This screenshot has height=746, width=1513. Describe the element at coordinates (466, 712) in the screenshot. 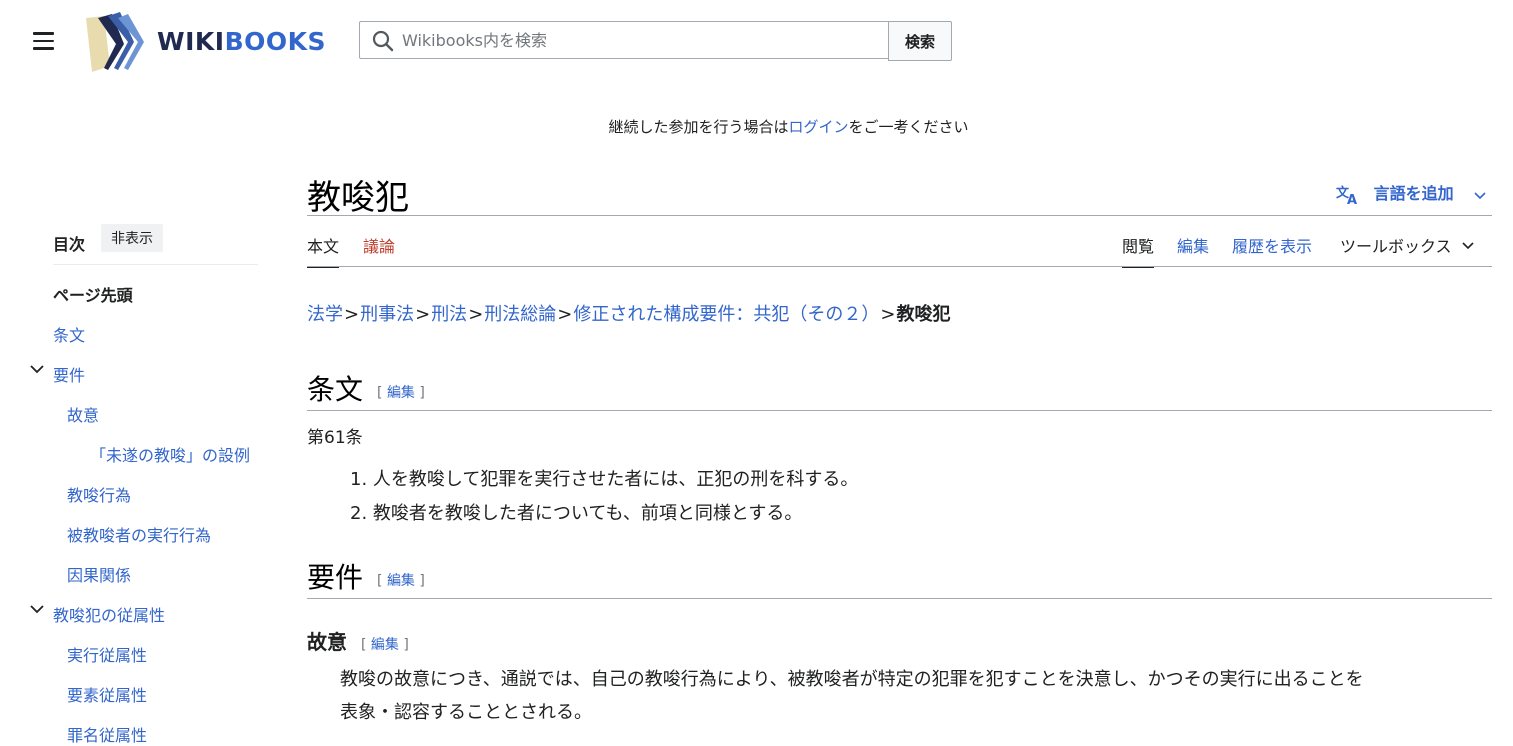

I see `paragraph-line: 表象・認容することとされる。` at that location.